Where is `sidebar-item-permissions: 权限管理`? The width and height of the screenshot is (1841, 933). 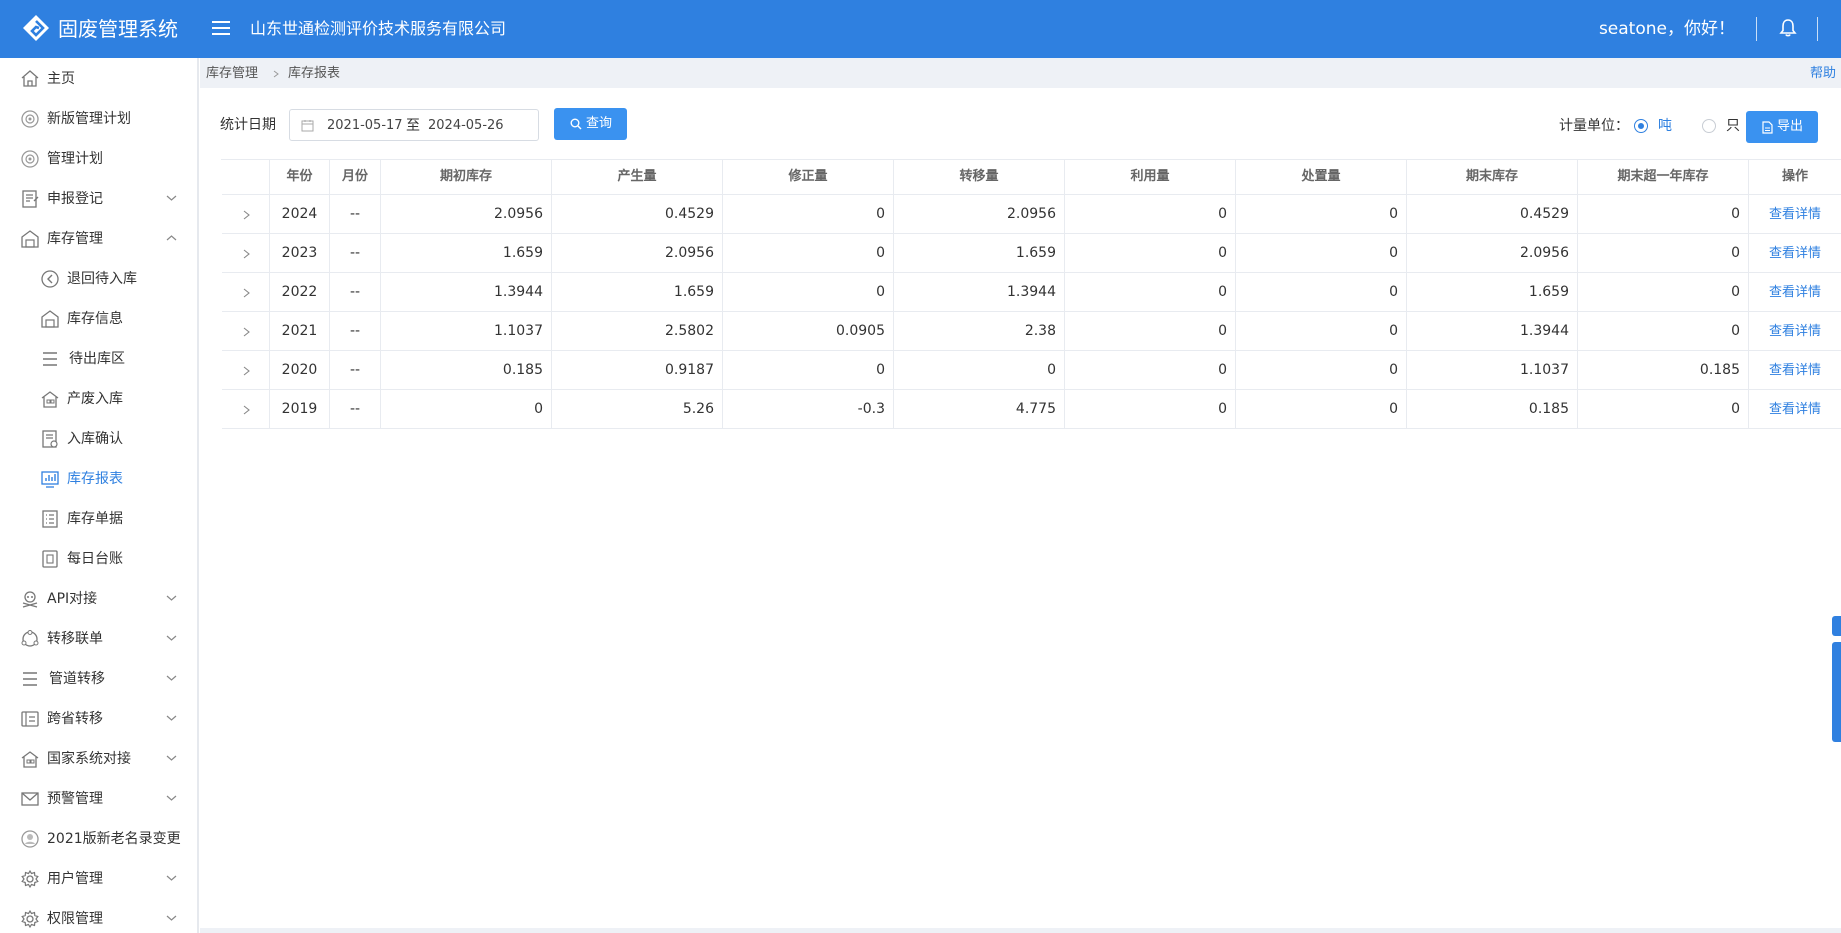
sidebar-item-permissions: 权限管理 is located at coordinates (98, 916).